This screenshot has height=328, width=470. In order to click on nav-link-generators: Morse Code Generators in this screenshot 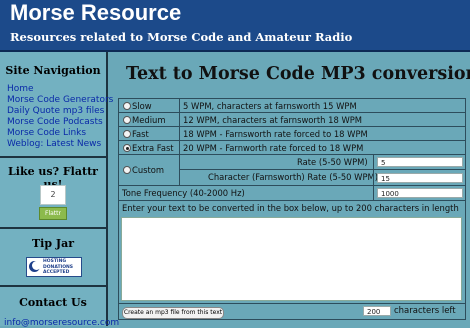, I will do `click(60, 100)`.